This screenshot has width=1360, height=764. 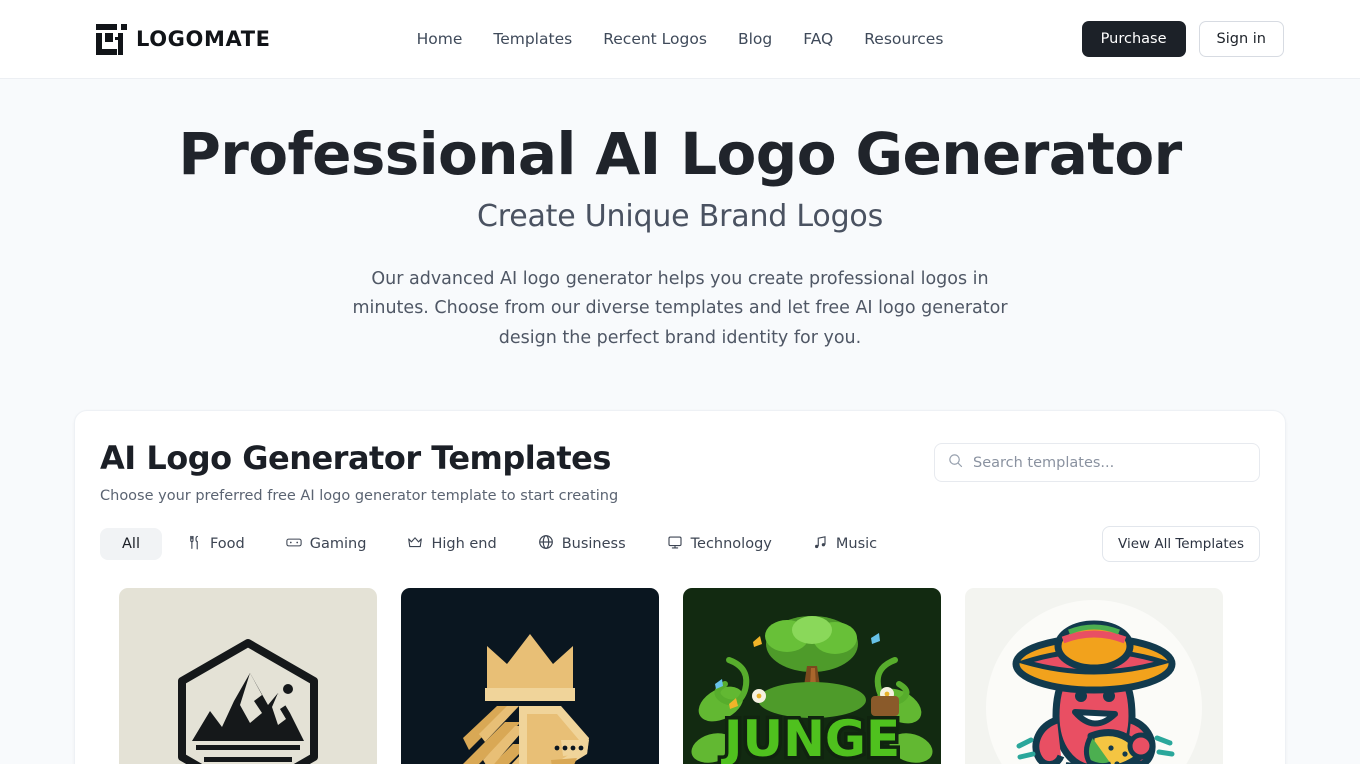 What do you see at coordinates (203, 39) in the screenshot?
I see `brand-name: LOGOMATE` at bounding box center [203, 39].